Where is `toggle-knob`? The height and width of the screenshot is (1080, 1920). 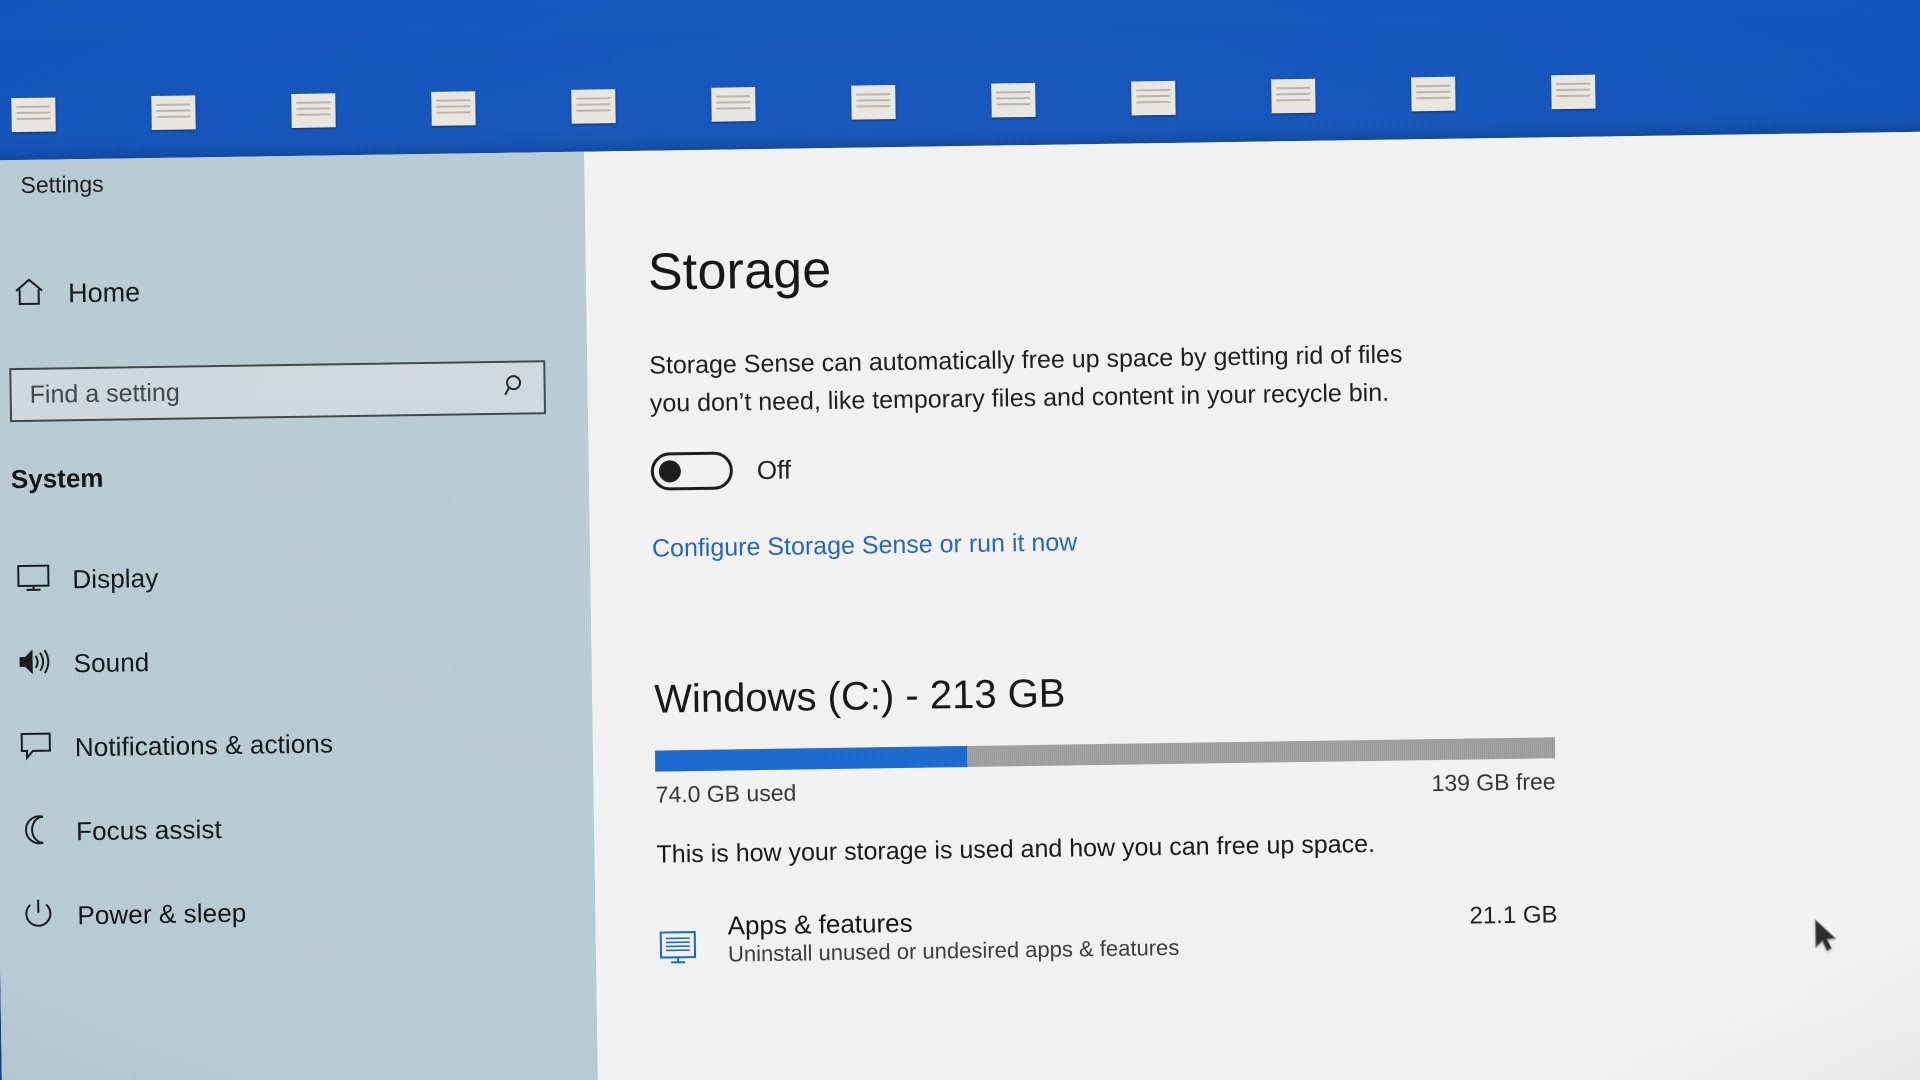 toggle-knob is located at coordinates (670, 471).